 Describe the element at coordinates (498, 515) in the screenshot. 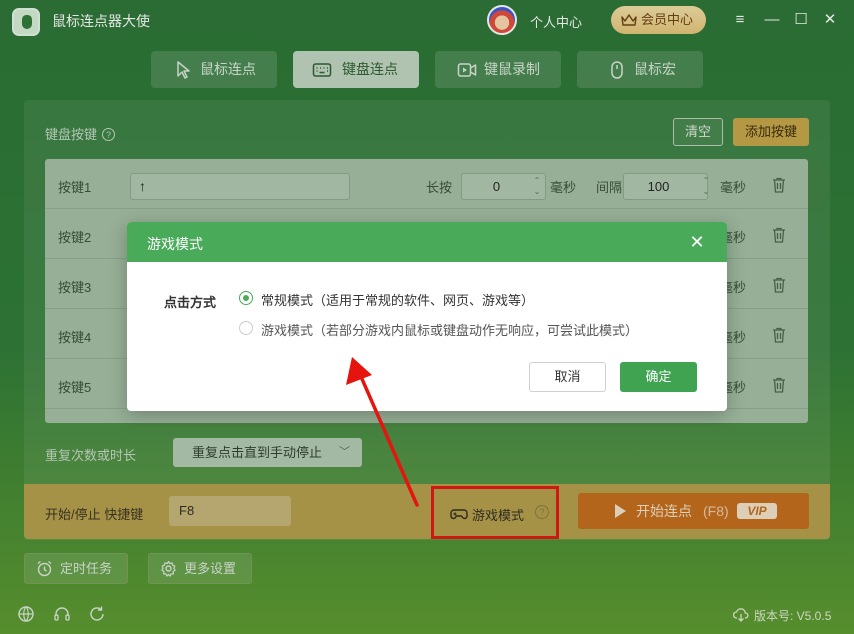

I see `game-mode-label: 游戏模式` at that location.